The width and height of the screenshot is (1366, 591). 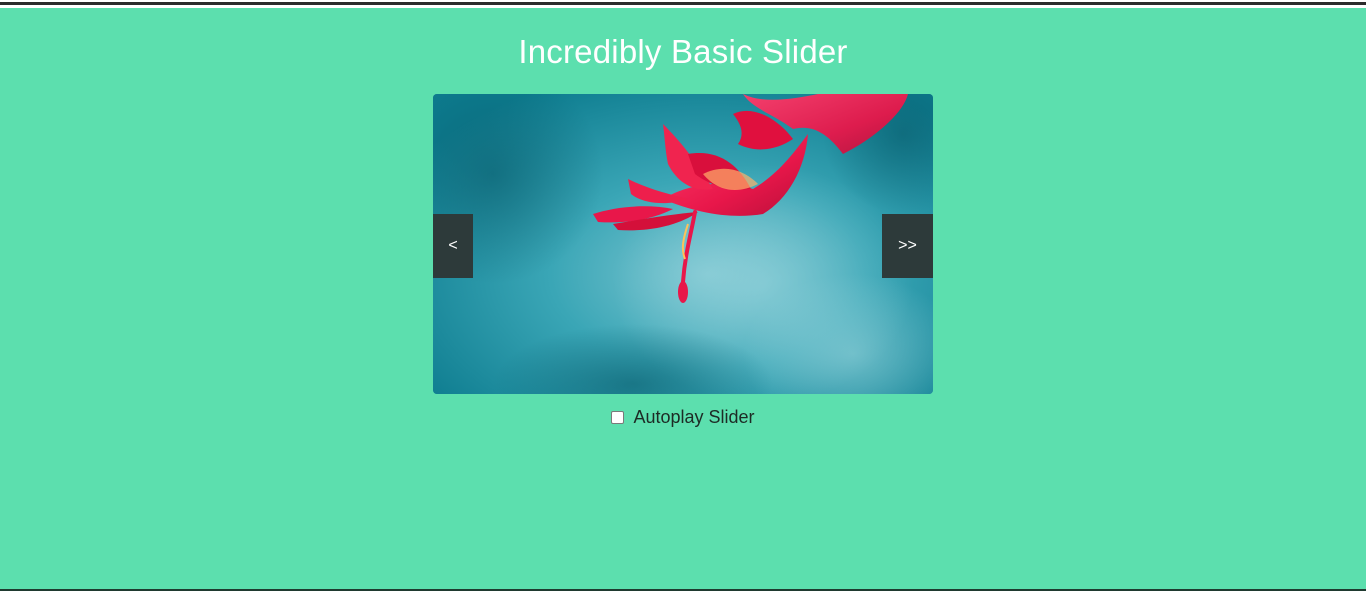 I want to click on top-bar, so click(x=683, y=4).